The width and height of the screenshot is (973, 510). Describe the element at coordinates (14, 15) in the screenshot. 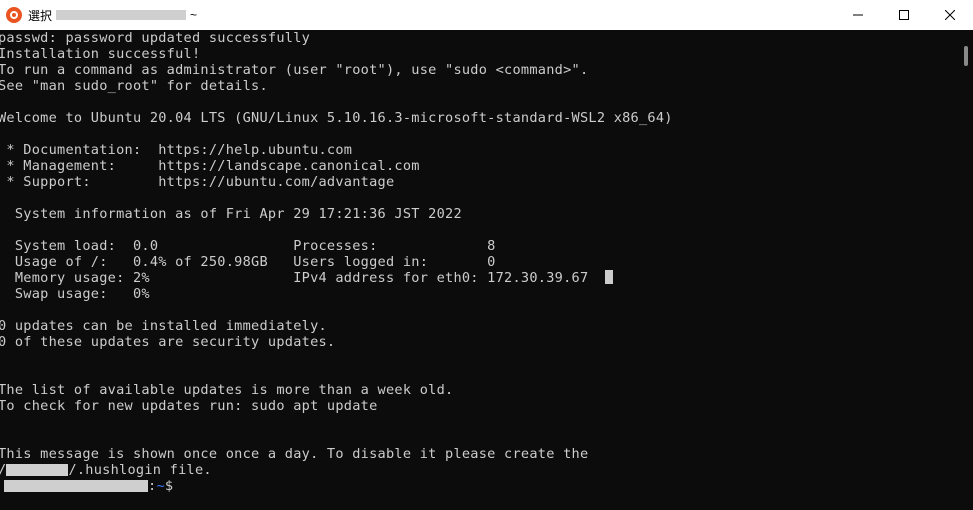

I see `ubuntu-icon` at that location.